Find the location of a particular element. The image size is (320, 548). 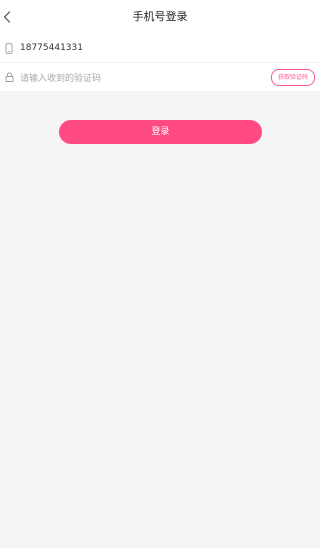

page-title: 手机号登录 is located at coordinates (160, 16).